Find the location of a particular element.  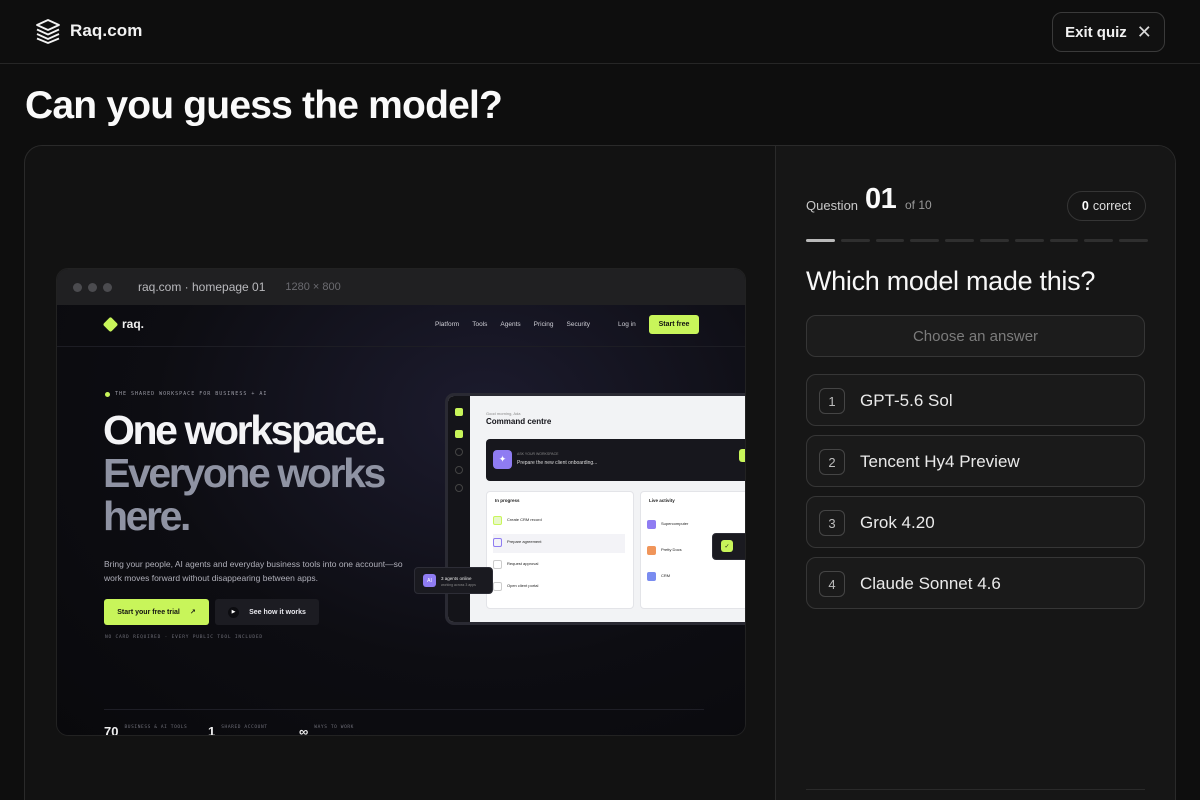

check-icon: ✓ is located at coordinates (727, 546).